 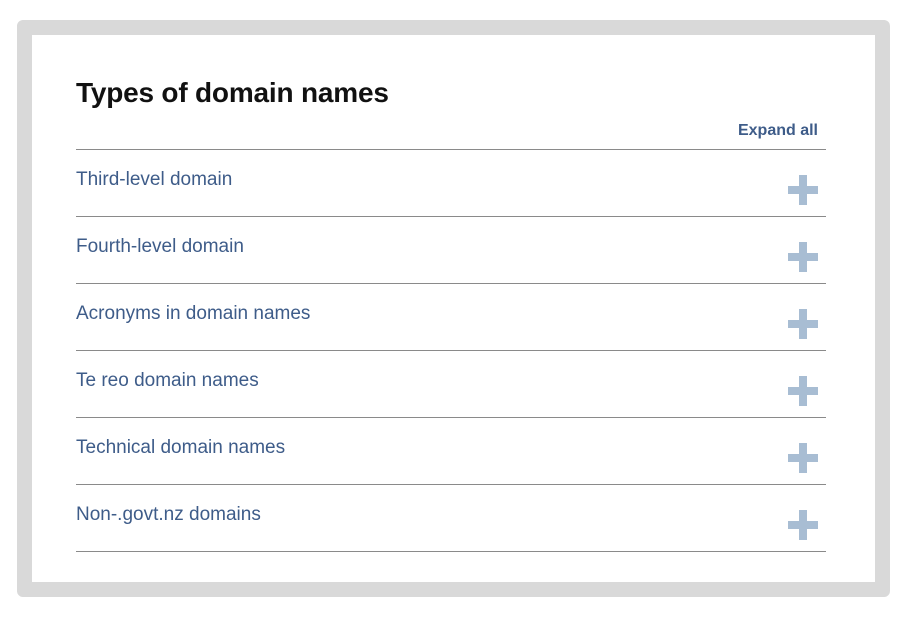 I want to click on accordion-item-label: Technical domain names, so click(x=181, y=447).